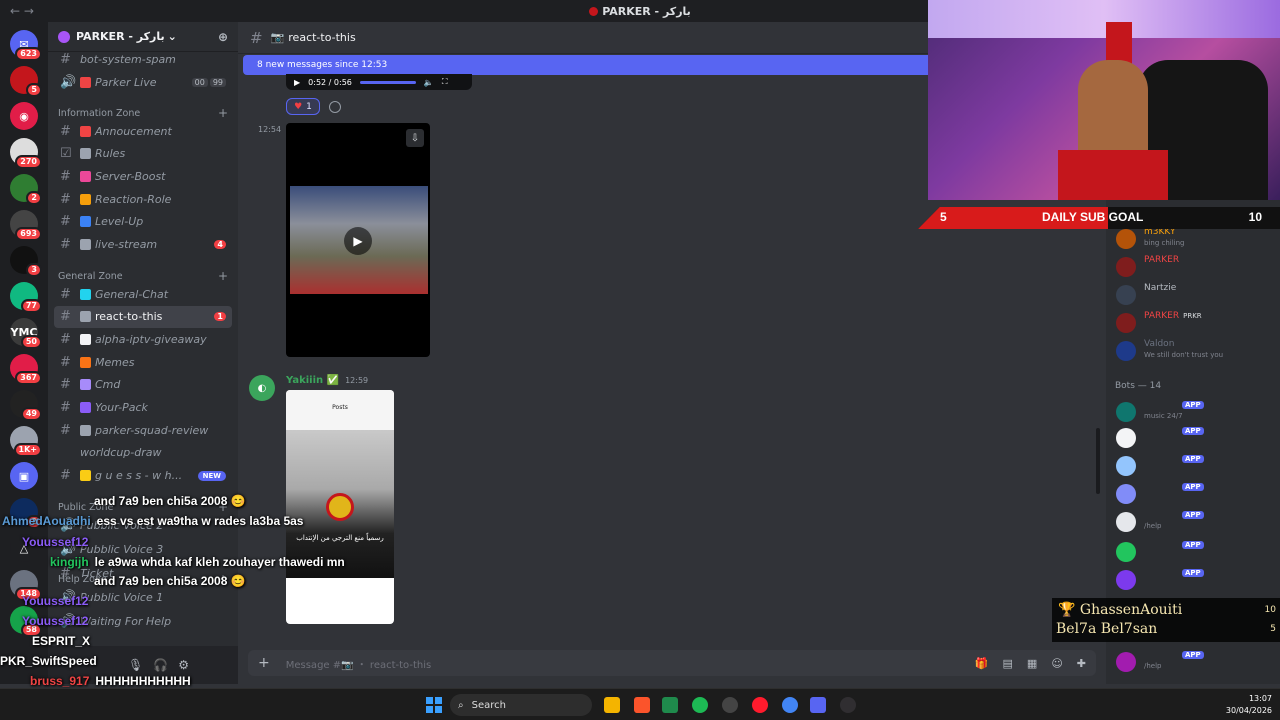  I want to click on app-badge: APP, so click(1193, 405).